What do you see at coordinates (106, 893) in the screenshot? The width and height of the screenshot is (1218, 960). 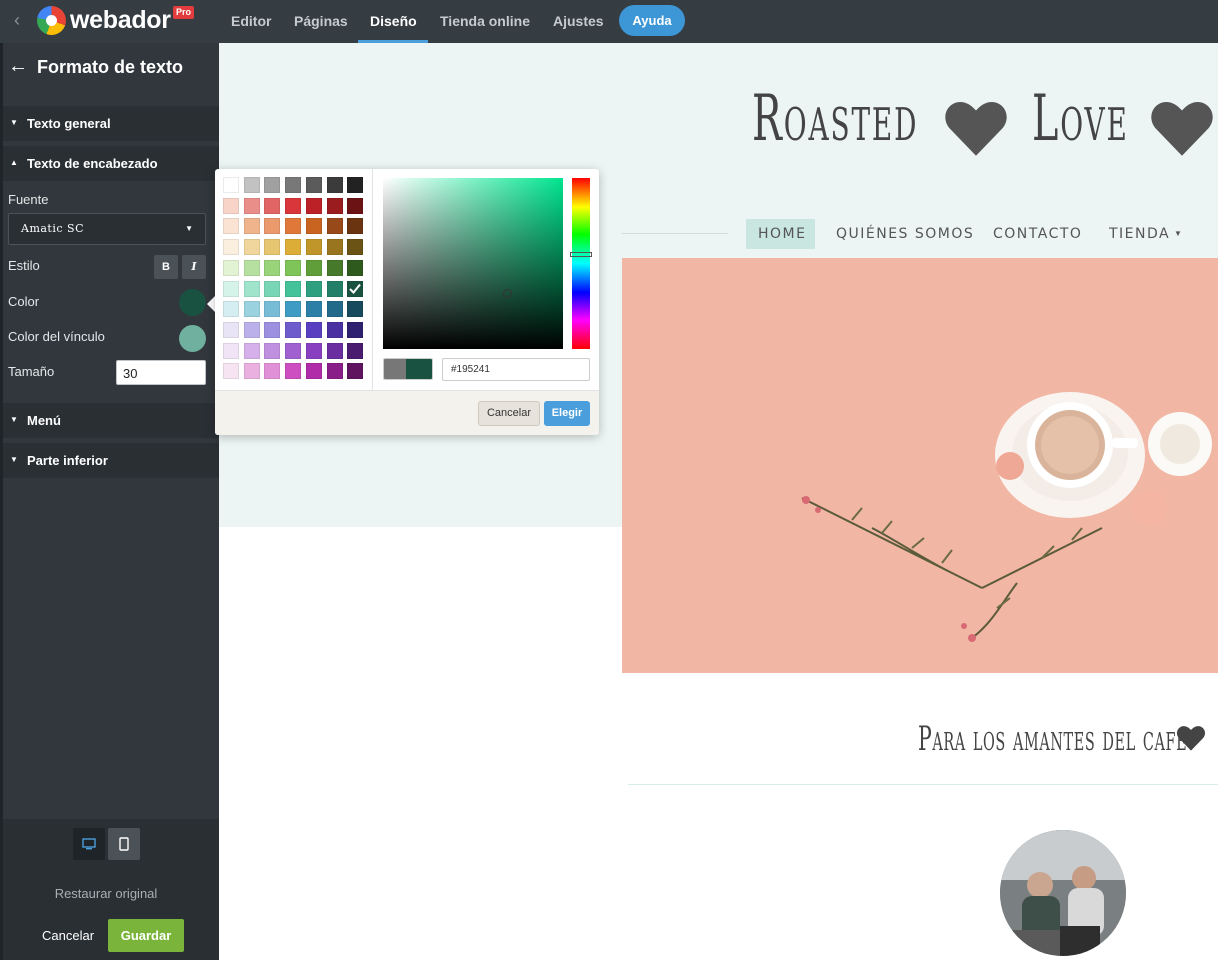 I see `restore-original-link: Restaurar original` at bounding box center [106, 893].